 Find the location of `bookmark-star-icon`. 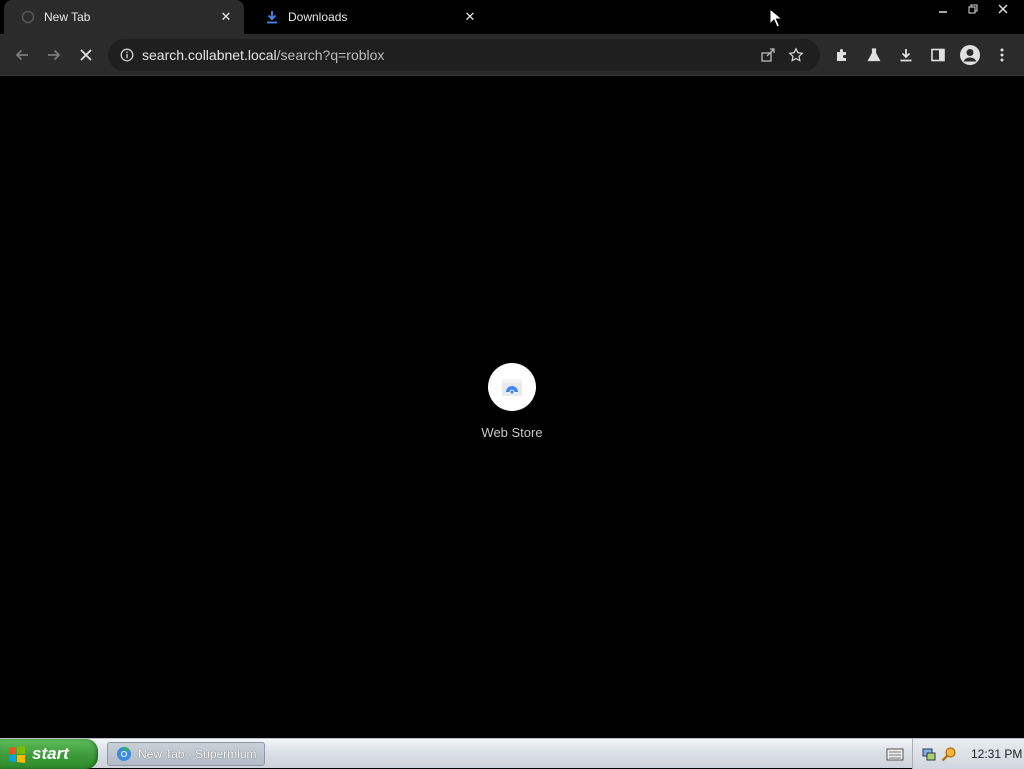

bookmark-star-icon is located at coordinates (796, 55).